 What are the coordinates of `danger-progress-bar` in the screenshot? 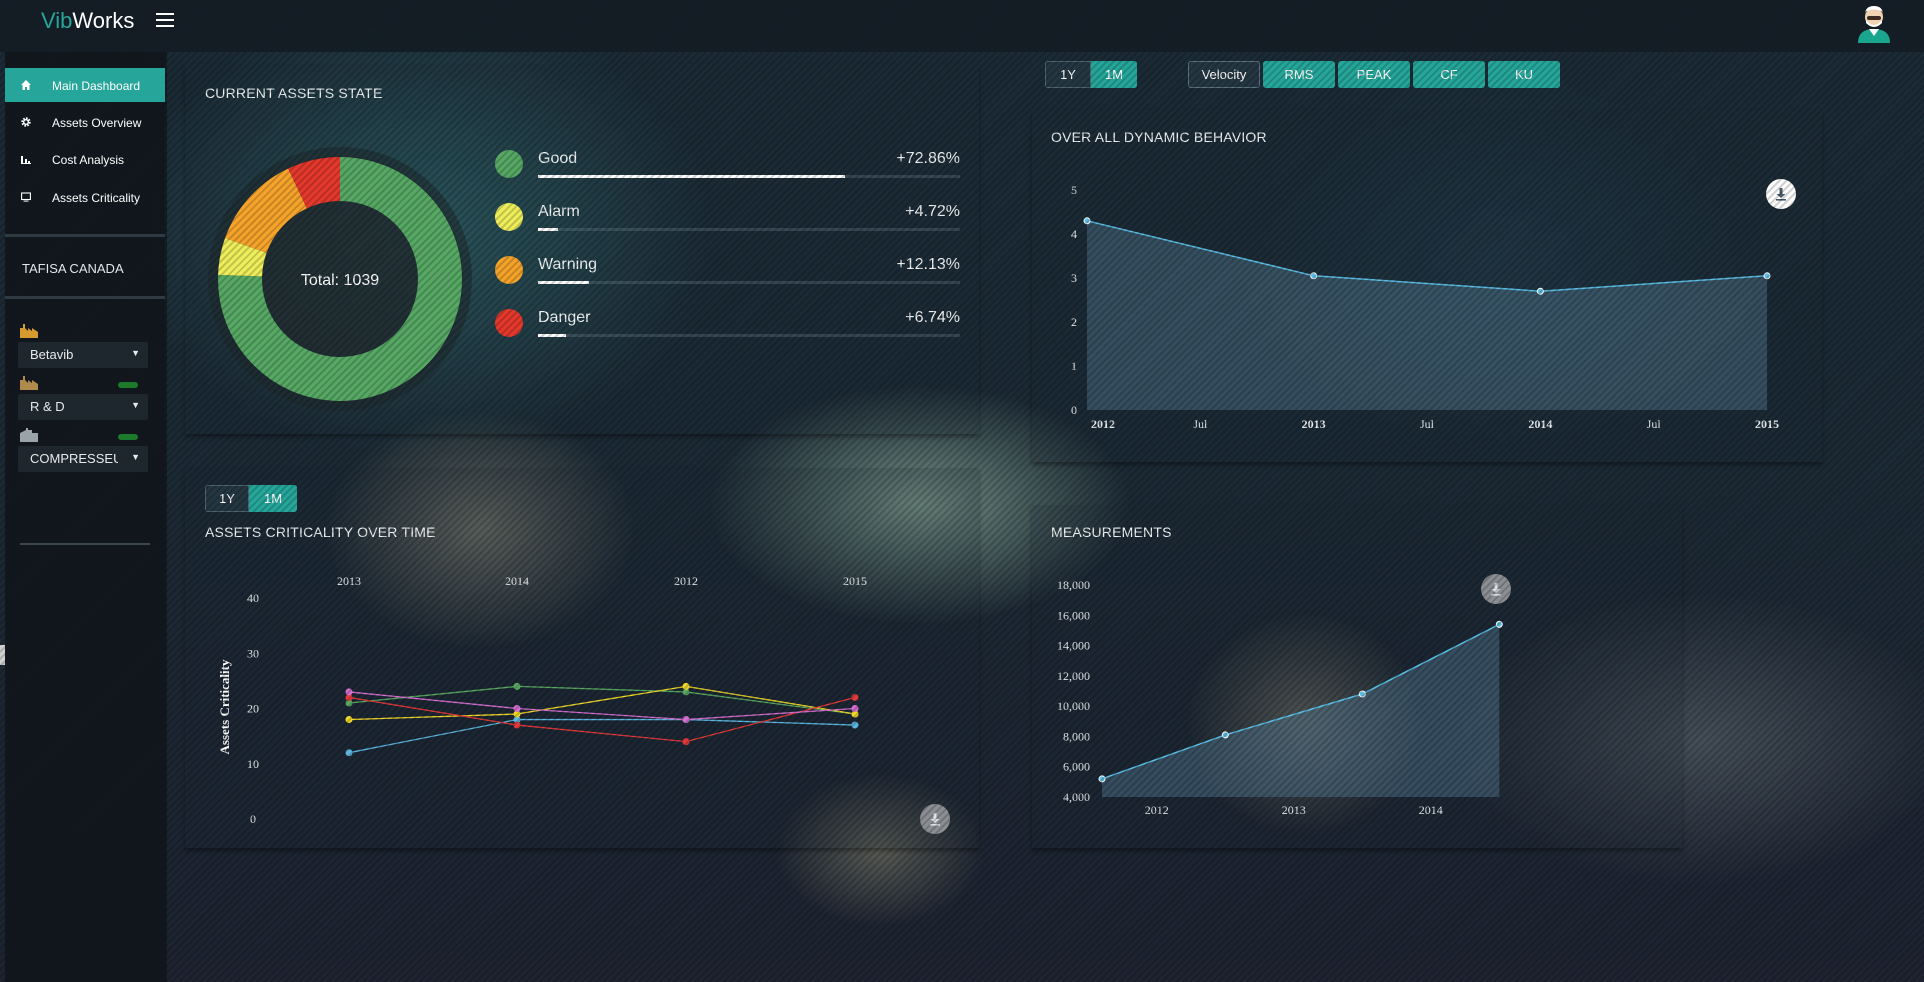 It's located at (552, 335).